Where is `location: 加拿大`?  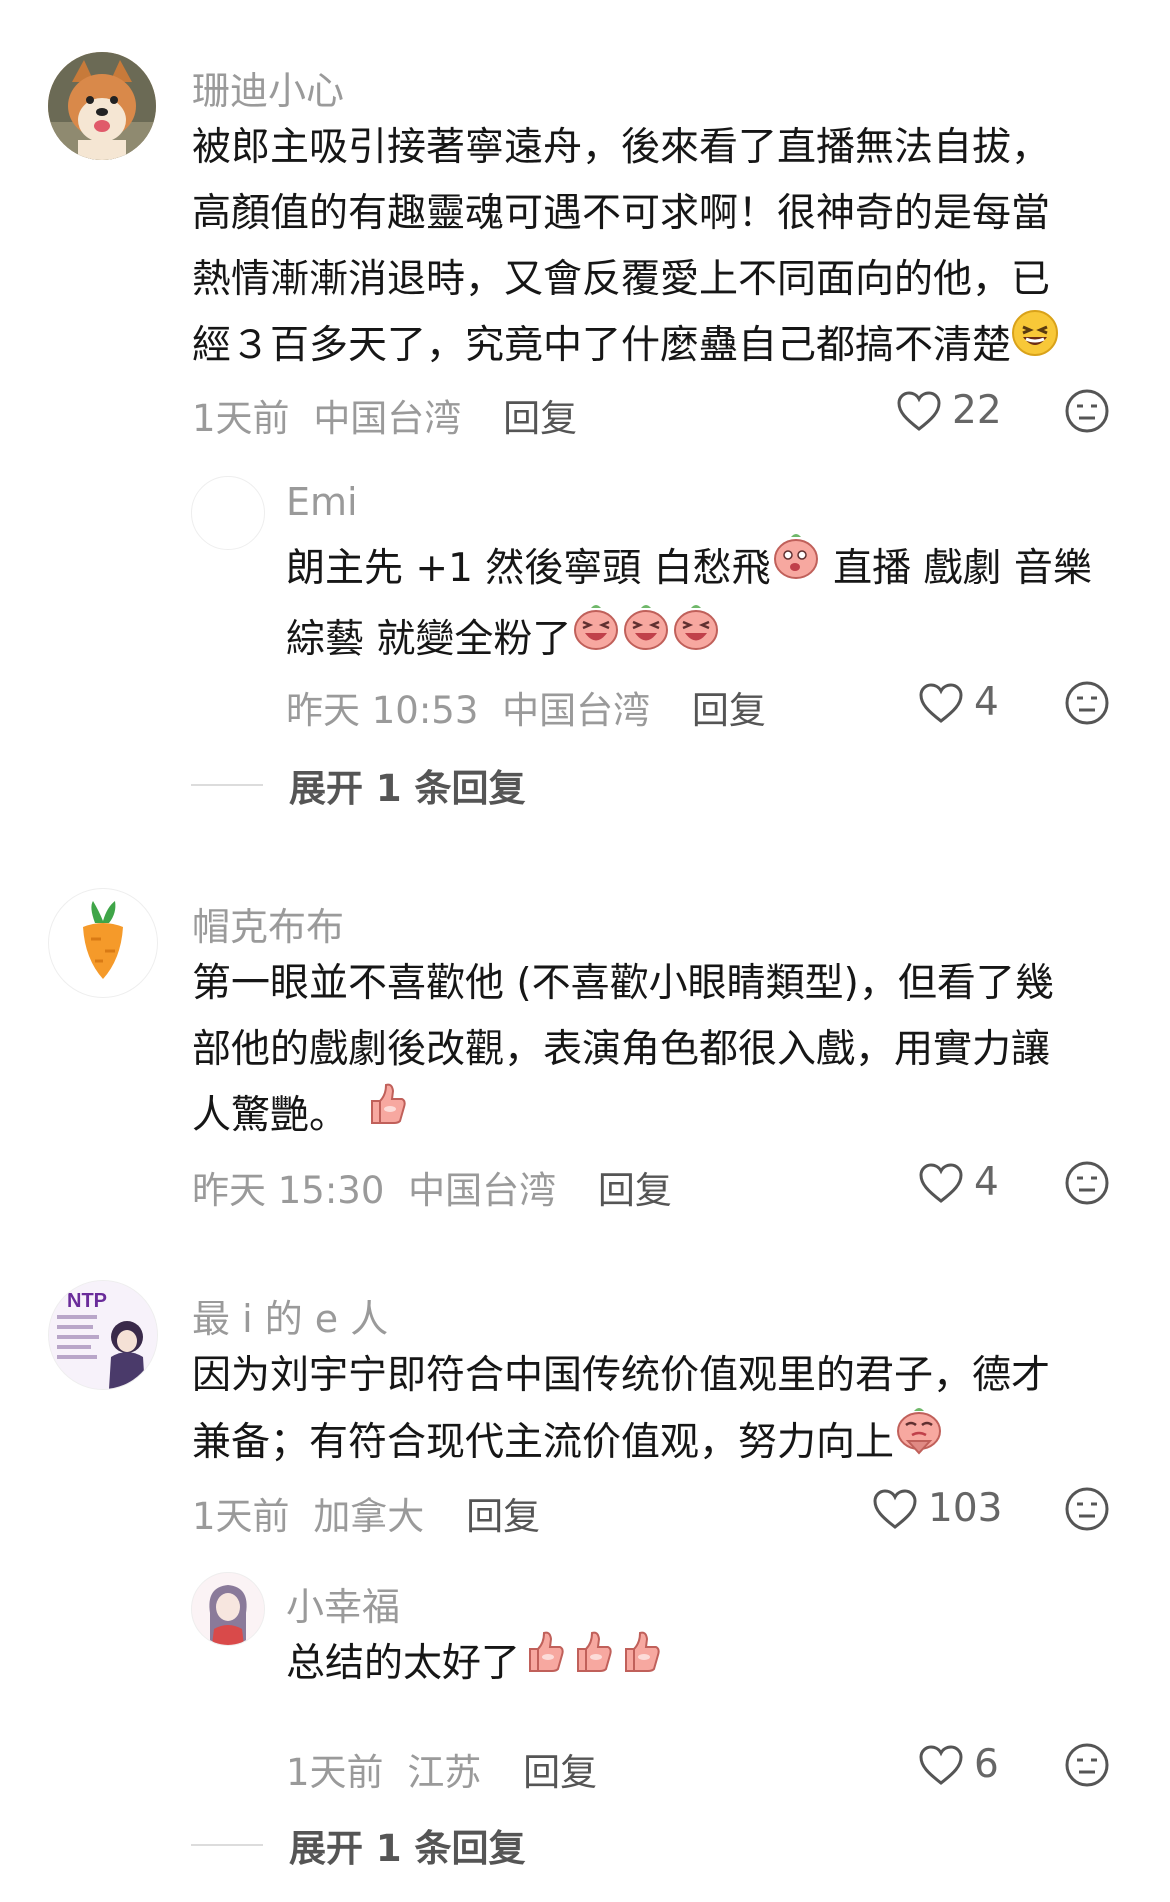 location: 加拿大 is located at coordinates (369, 1516).